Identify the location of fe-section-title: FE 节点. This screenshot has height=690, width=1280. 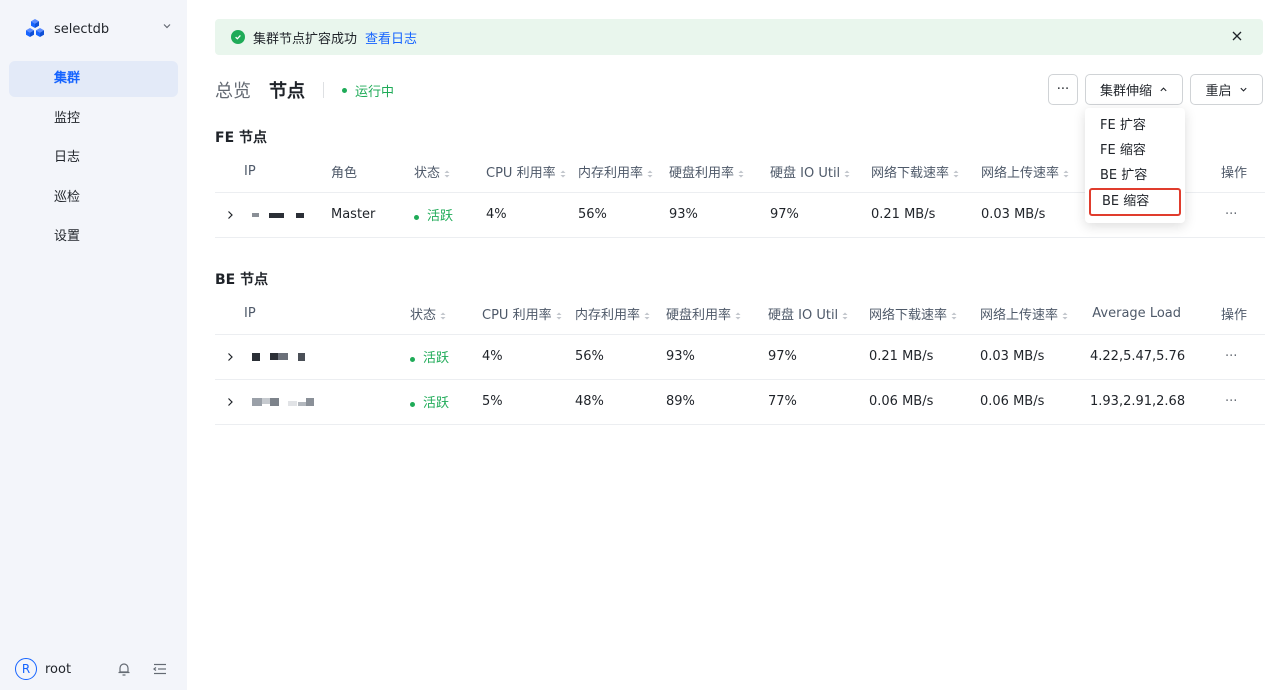
(241, 138).